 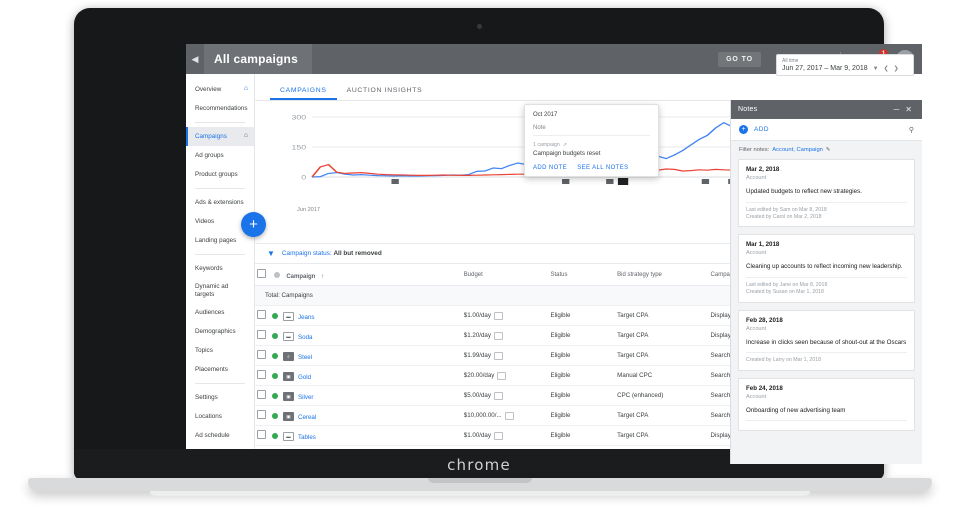 What do you see at coordinates (220, 89) in the screenshot?
I see `sidebar-item-overview: Overview ⌂` at bounding box center [220, 89].